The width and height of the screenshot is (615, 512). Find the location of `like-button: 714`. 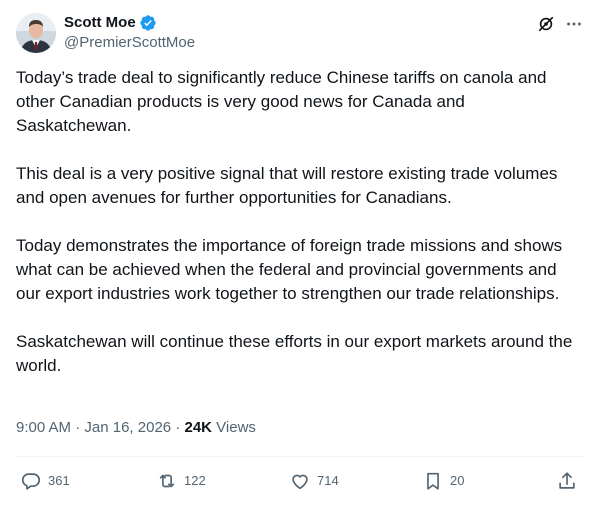

like-button: 714 is located at coordinates (314, 481).